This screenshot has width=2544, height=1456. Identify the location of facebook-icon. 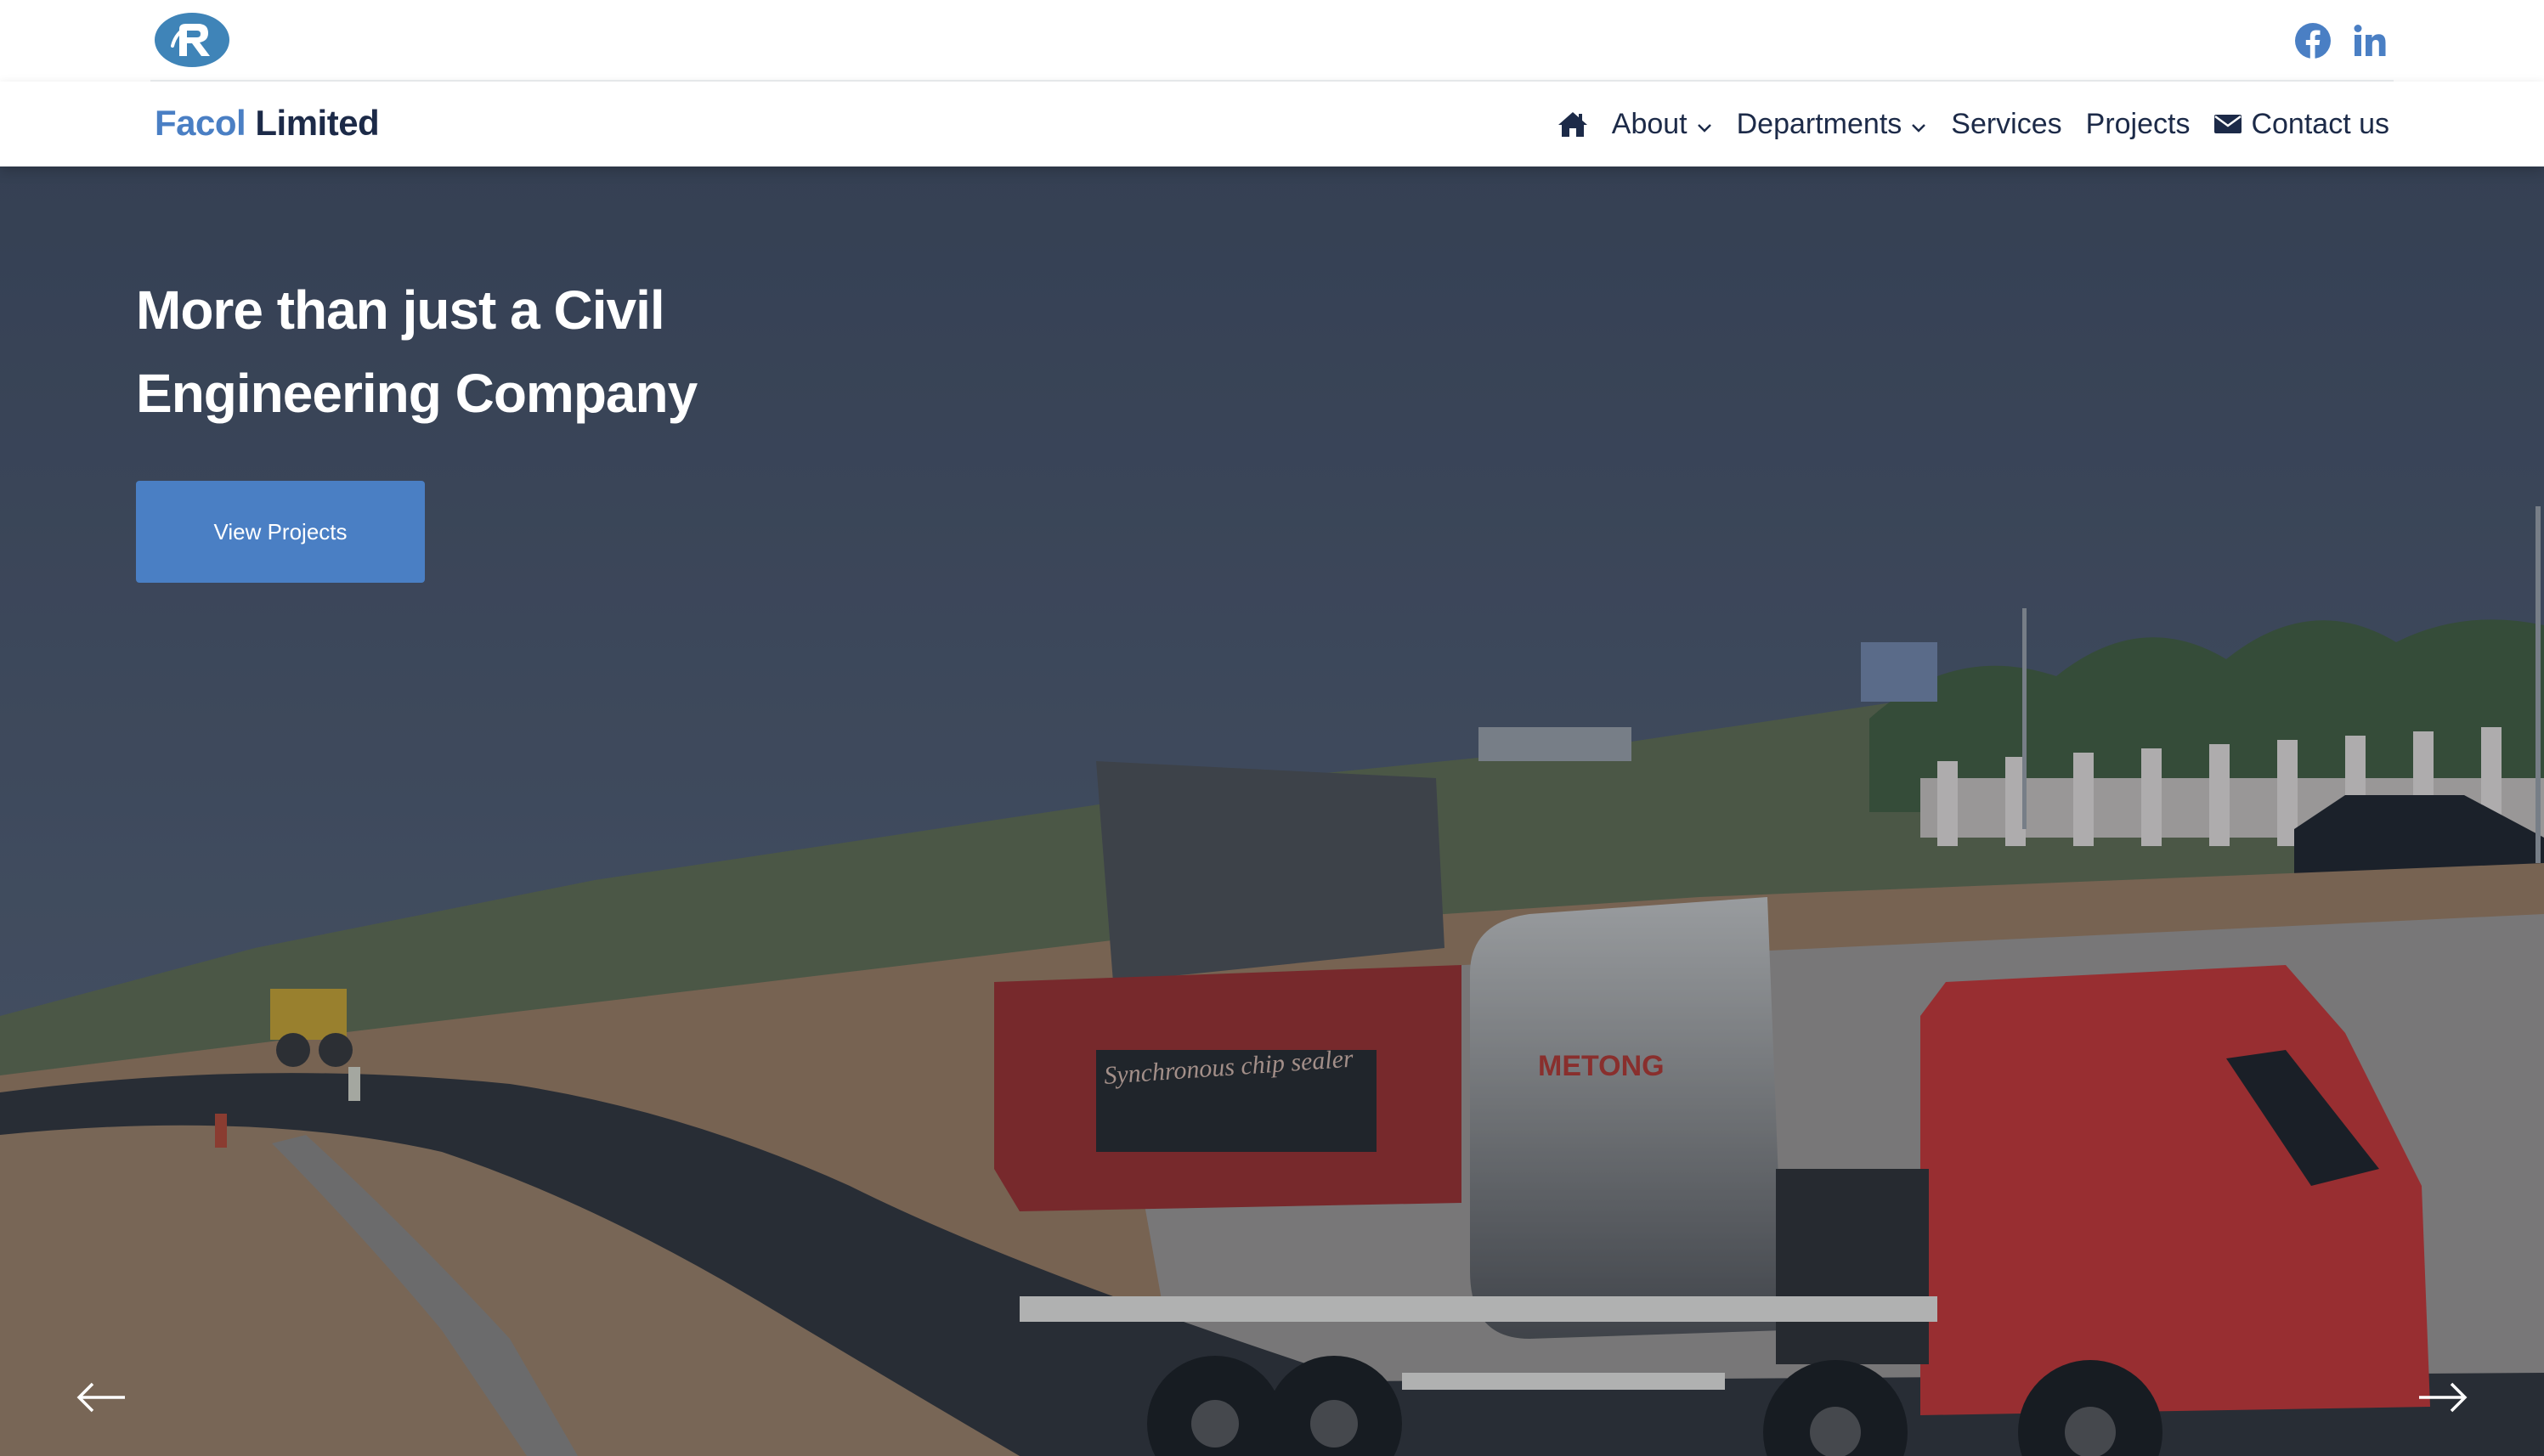
(2312, 41).